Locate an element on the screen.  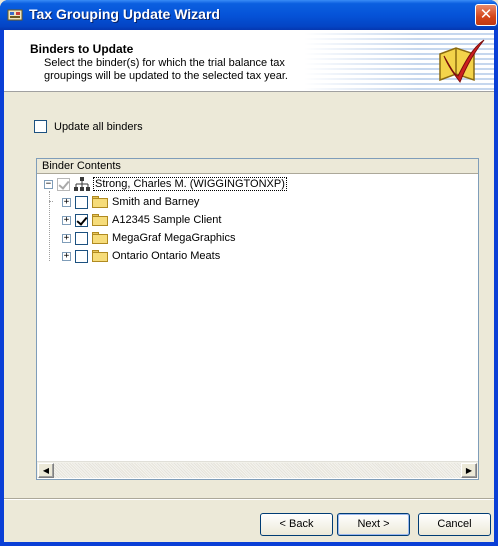
update-all-checkbox is located at coordinates (40, 126).